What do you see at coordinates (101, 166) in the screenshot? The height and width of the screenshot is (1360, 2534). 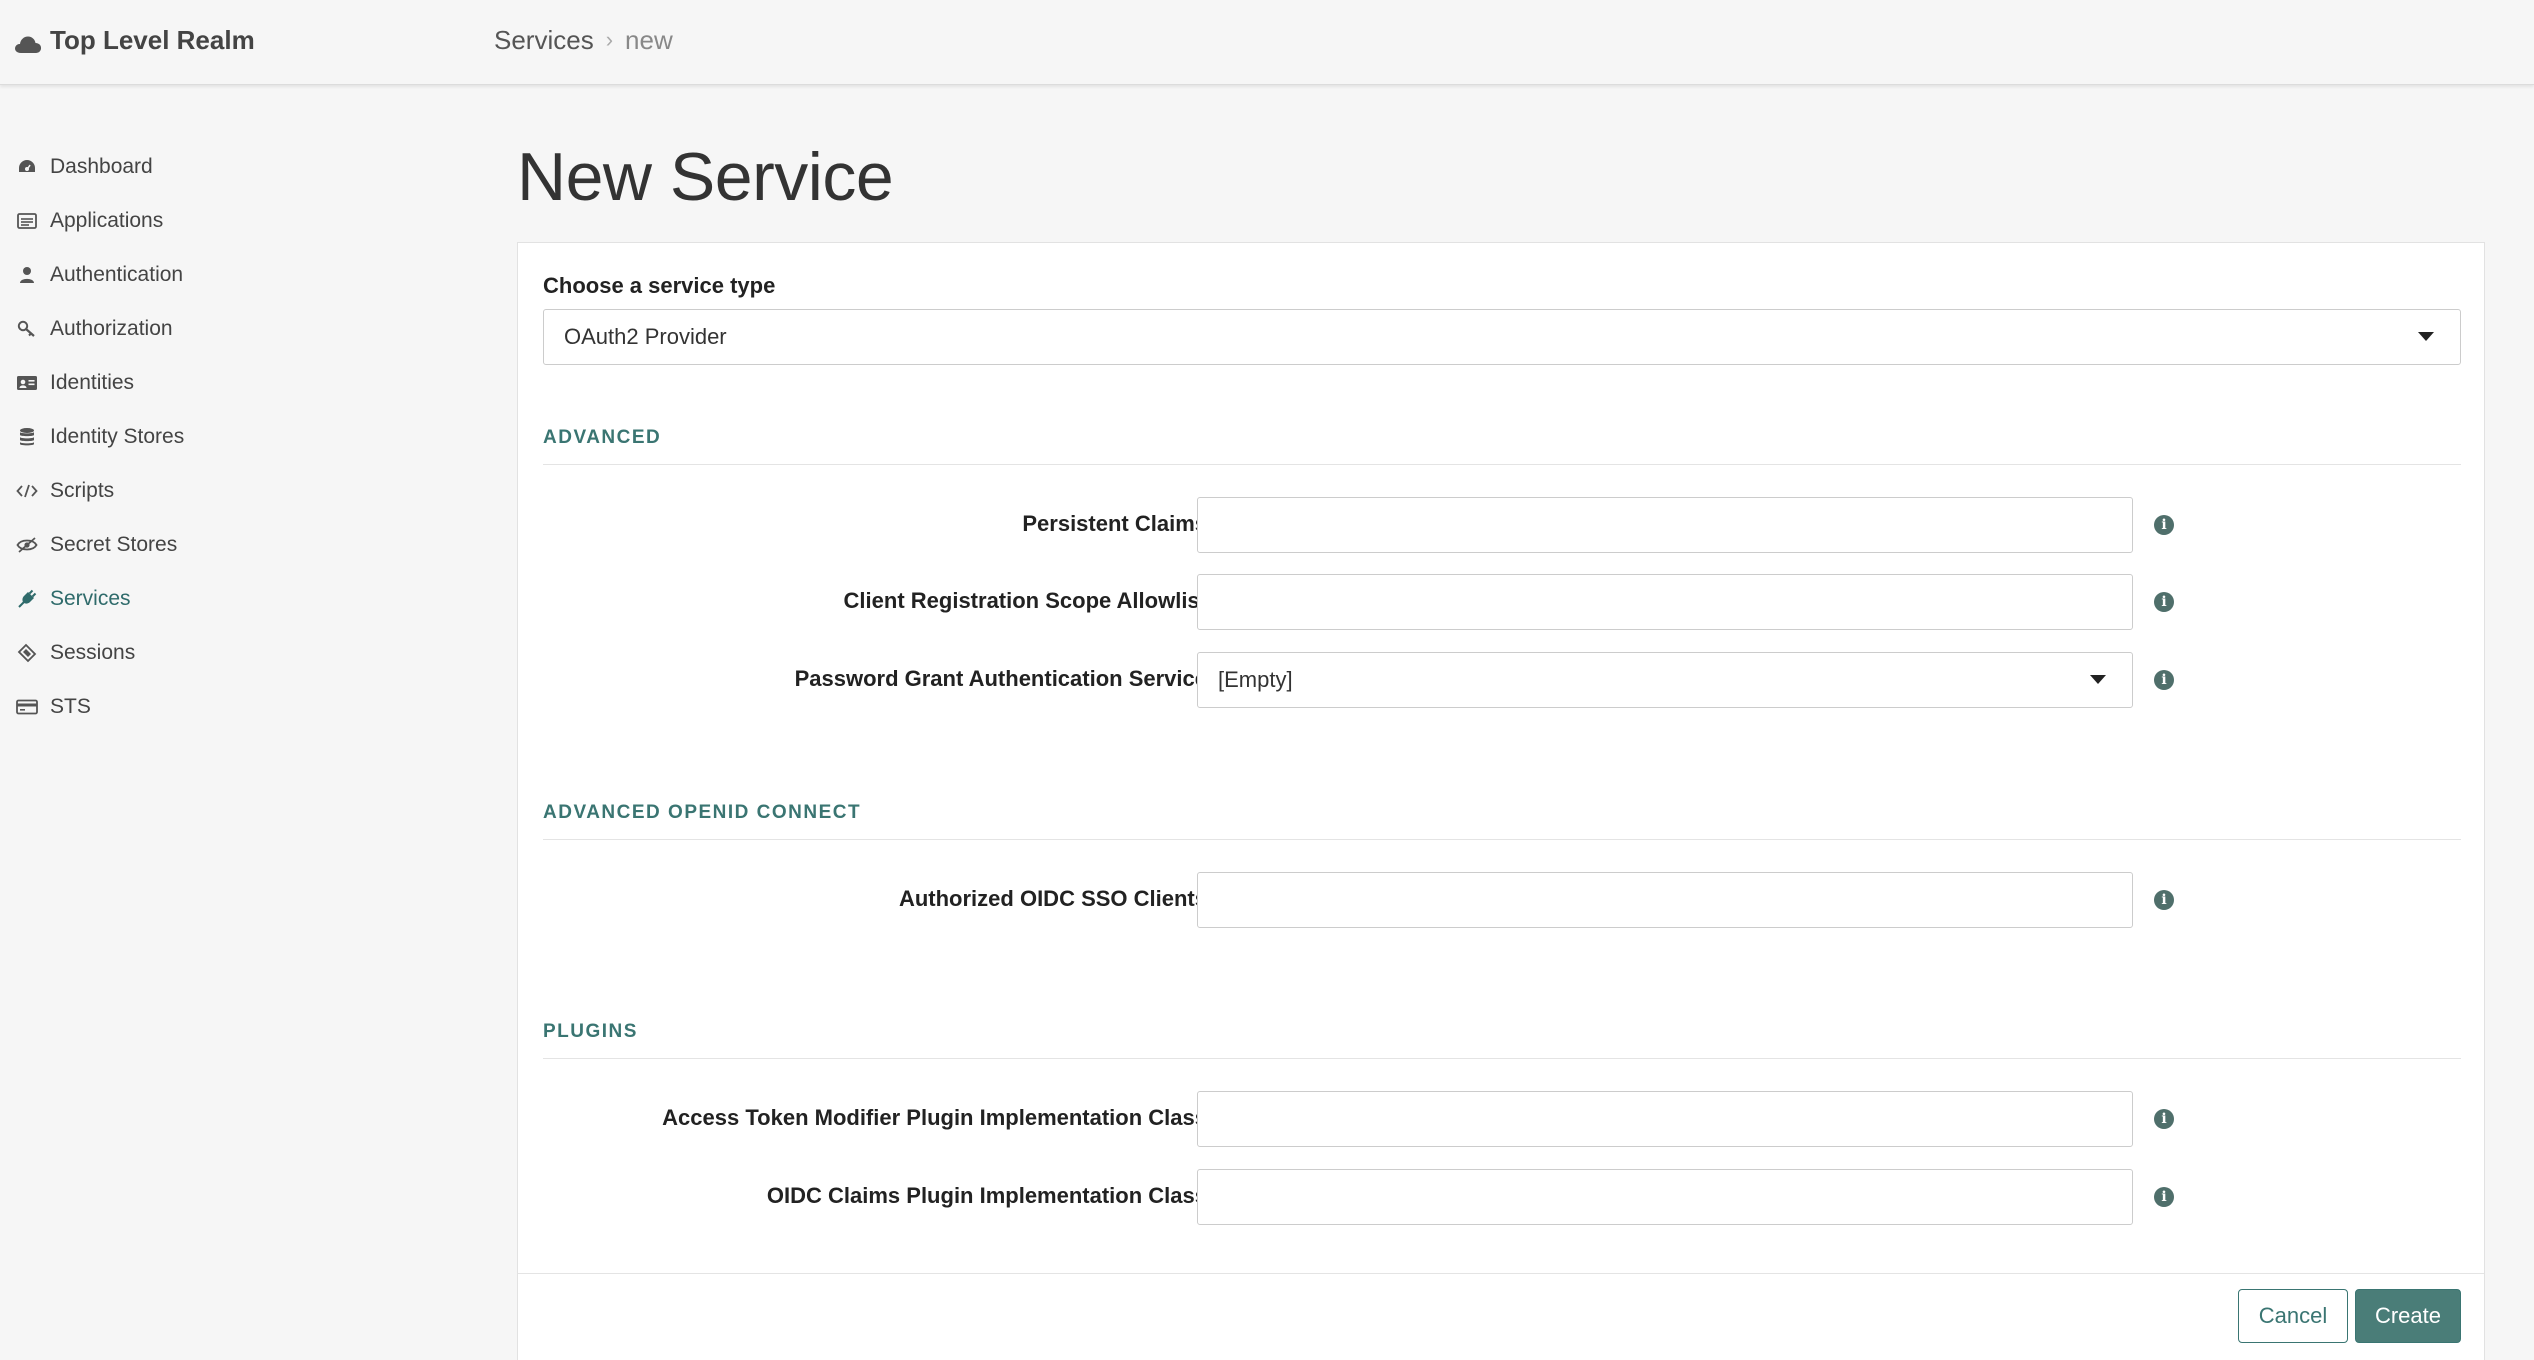 I see `sidebar-item-label: Dashboard` at bounding box center [101, 166].